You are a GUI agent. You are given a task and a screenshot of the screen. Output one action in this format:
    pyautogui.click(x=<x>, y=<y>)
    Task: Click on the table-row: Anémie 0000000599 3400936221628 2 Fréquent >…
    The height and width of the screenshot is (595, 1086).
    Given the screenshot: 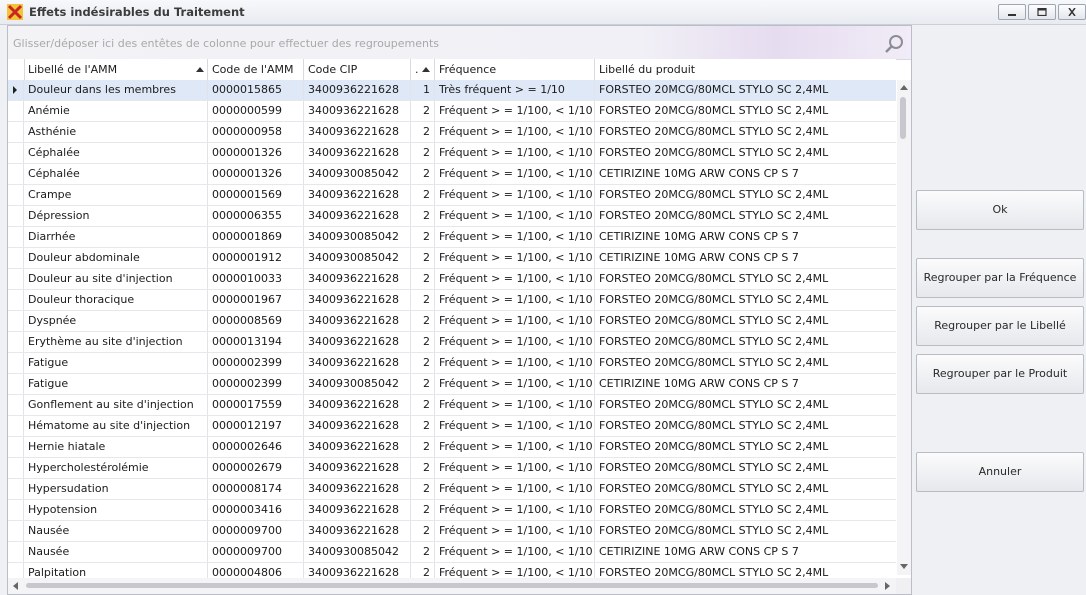 What is the action you would take?
    pyautogui.click(x=452, y=111)
    